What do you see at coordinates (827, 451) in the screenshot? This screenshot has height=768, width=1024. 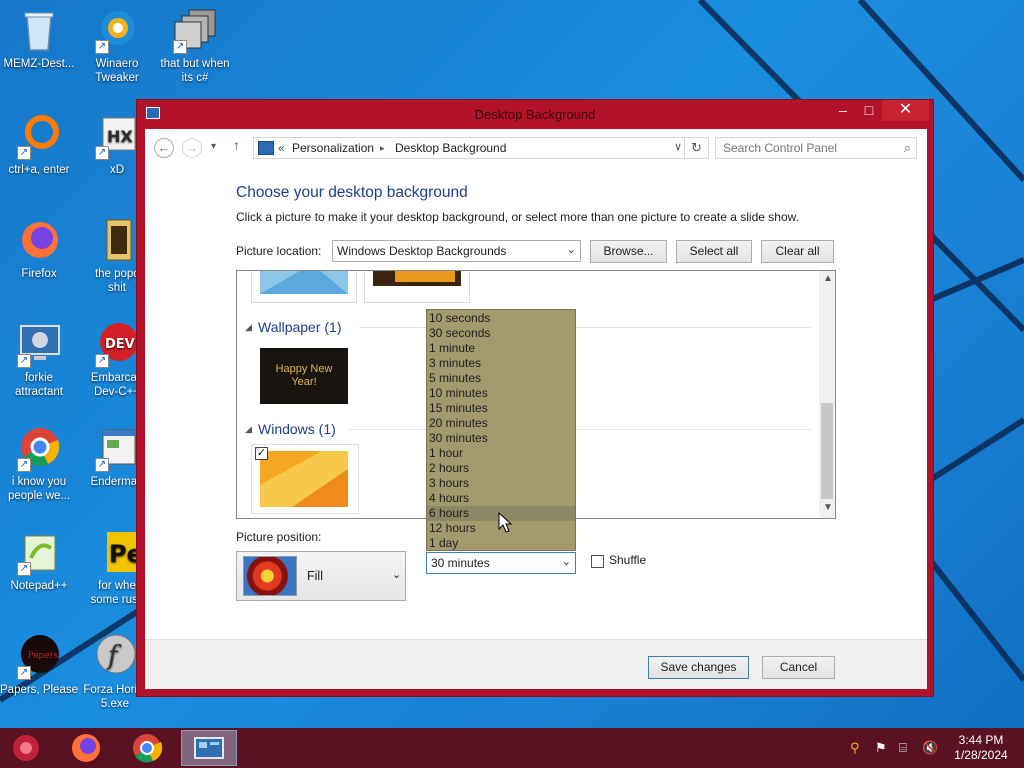 I see `scrollbar-thumb` at bounding box center [827, 451].